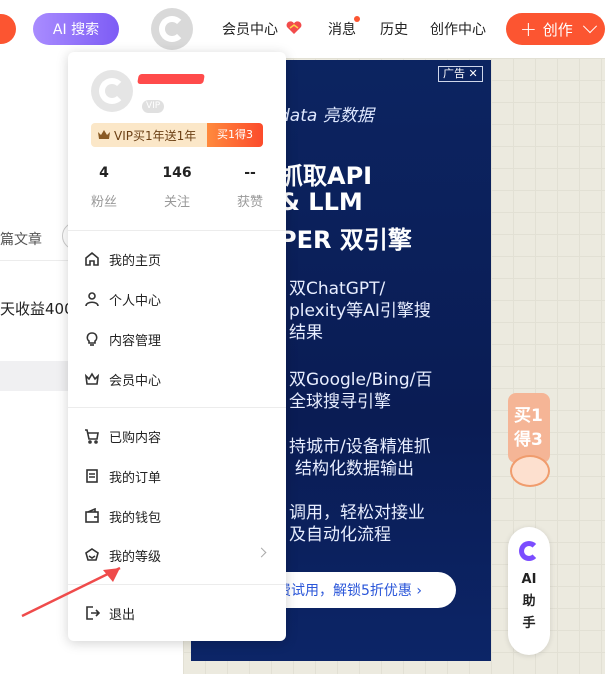 The height and width of the screenshot is (674, 605). I want to click on stat-value: --, so click(250, 173).